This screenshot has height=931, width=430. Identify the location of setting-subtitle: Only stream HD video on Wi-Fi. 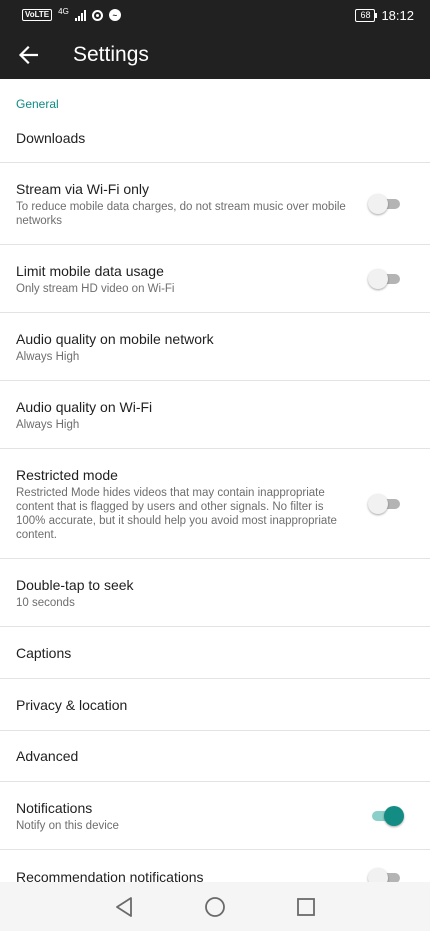
(95, 288).